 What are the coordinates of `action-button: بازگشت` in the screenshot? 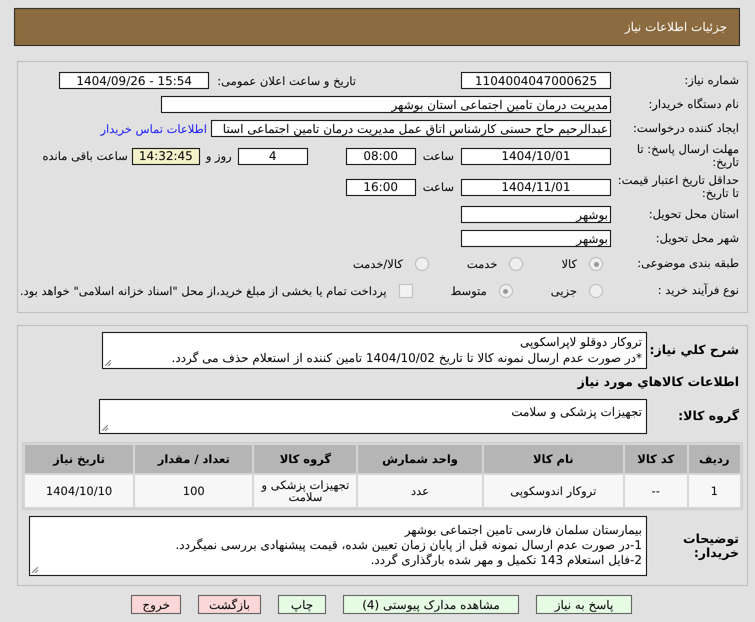 It's located at (229, 604).